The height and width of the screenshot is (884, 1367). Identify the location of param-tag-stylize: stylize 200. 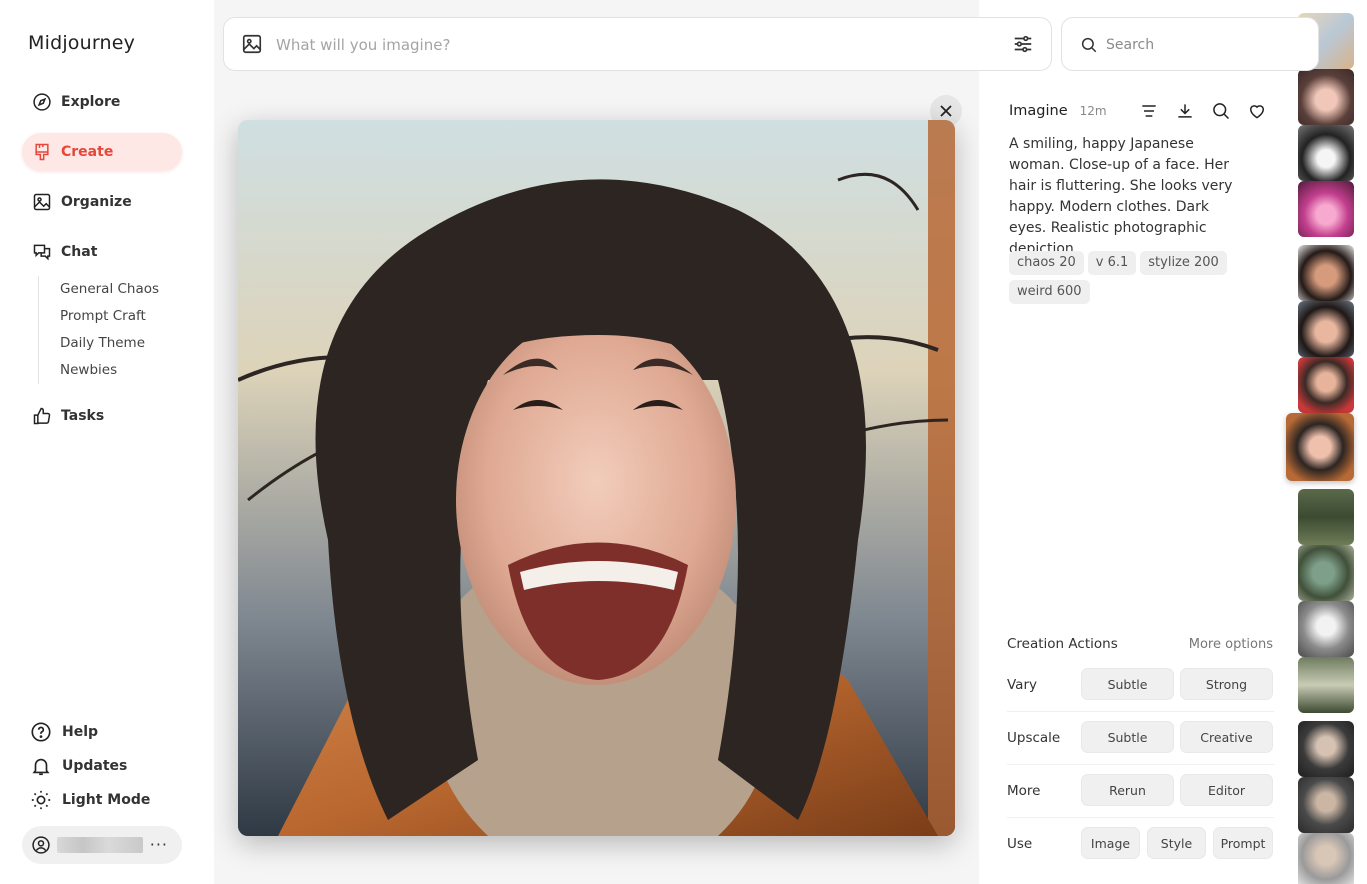
(1183, 263).